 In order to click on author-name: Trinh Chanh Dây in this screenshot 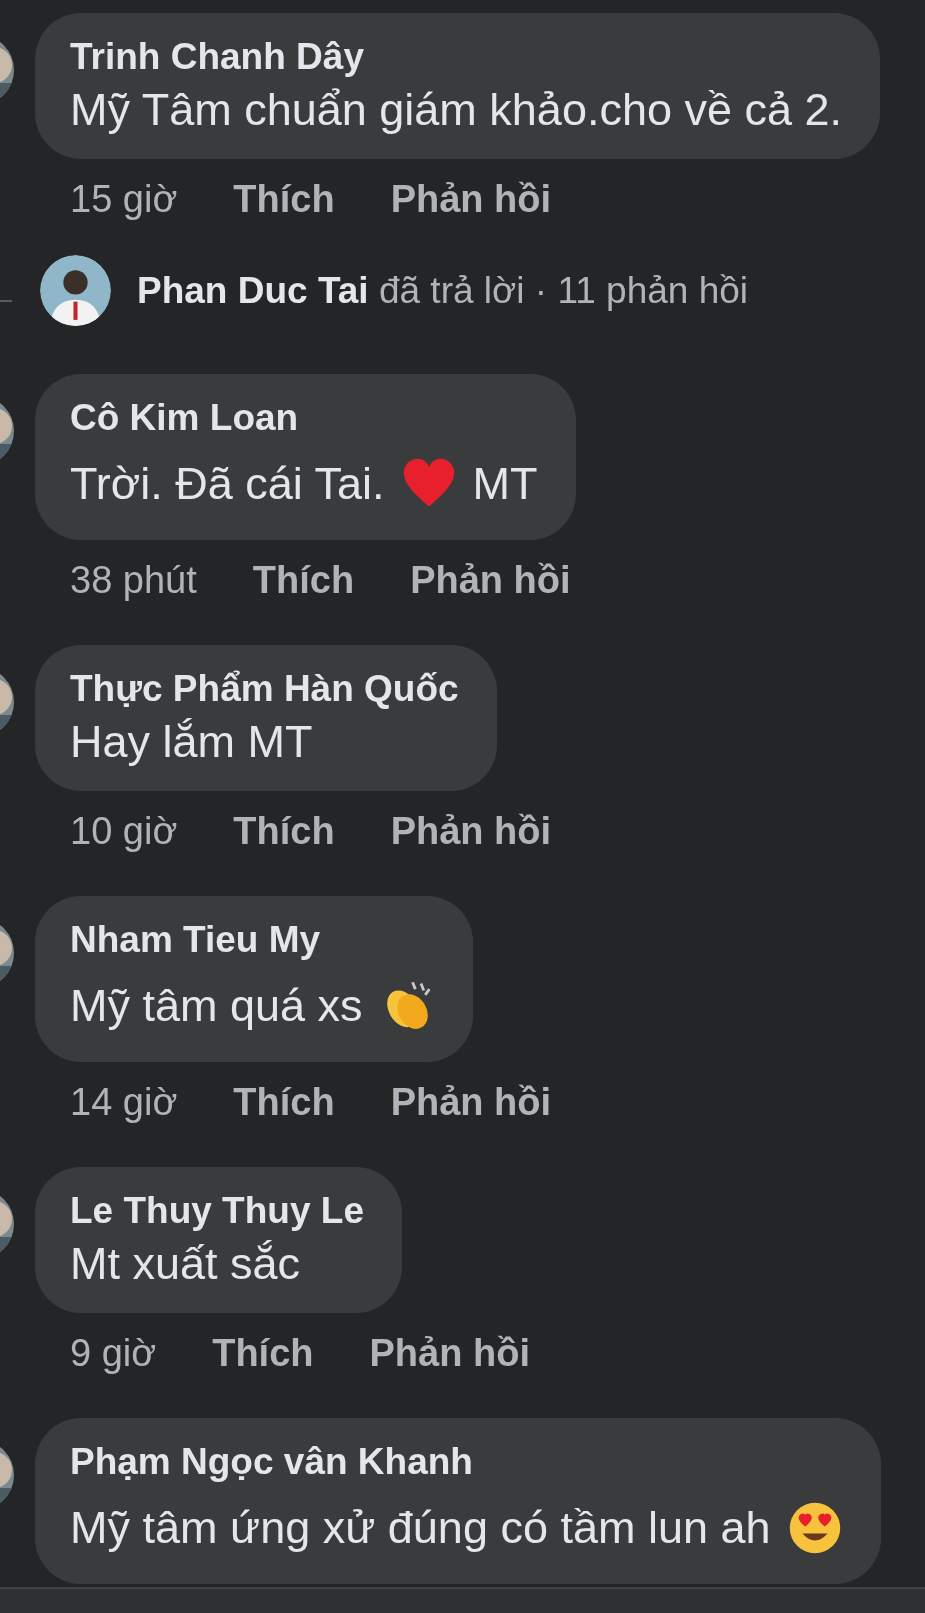, I will do `click(456, 57)`.